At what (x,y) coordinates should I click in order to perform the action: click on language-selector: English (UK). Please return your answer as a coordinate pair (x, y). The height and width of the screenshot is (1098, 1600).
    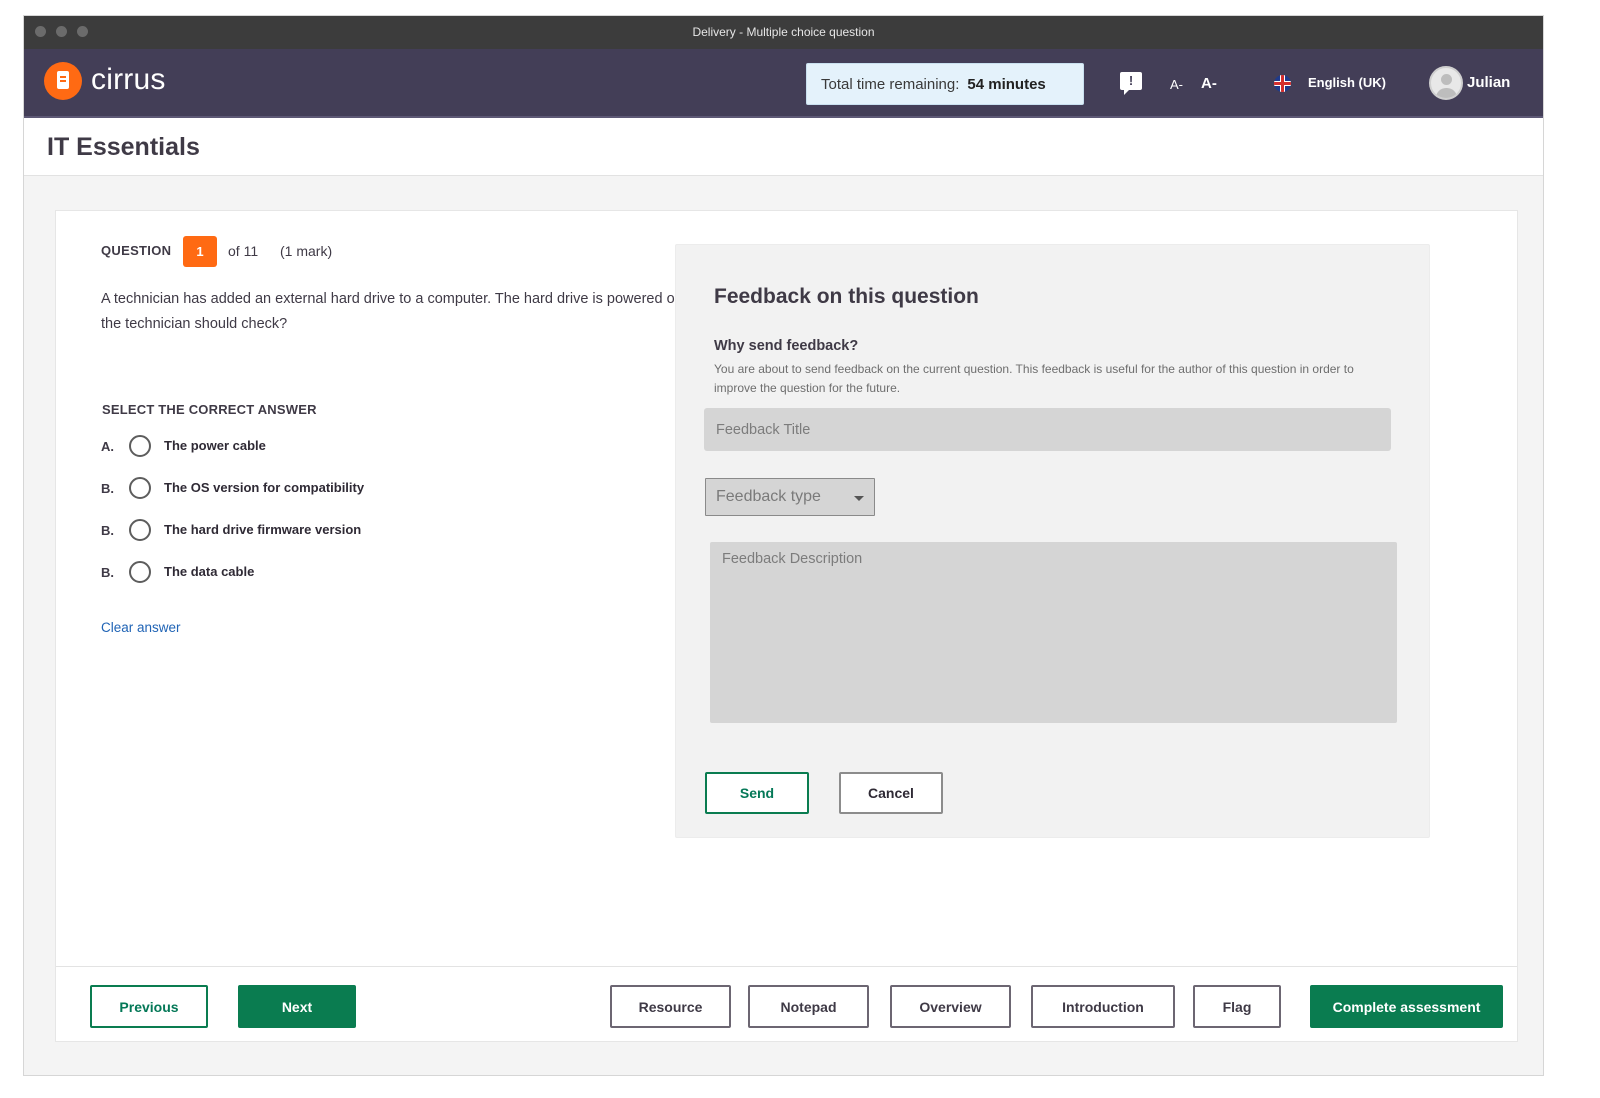
    Looking at the image, I should click on (1347, 82).